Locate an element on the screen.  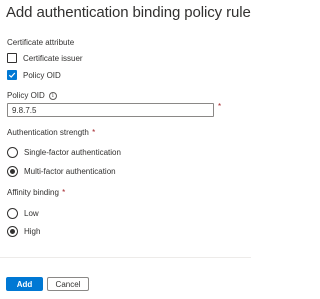
single-factor-radio is located at coordinates (12, 152).